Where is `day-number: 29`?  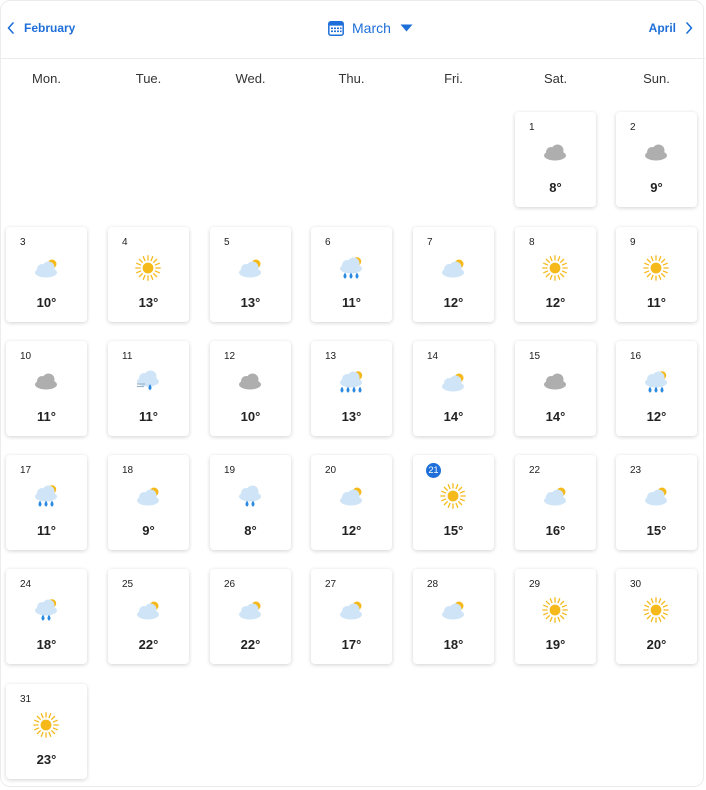
day-number: 29 is located at coordinates (535, 584).